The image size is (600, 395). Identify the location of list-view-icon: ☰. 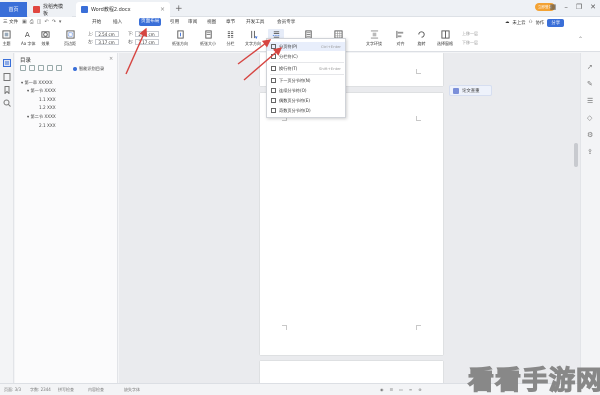
(392, 389).